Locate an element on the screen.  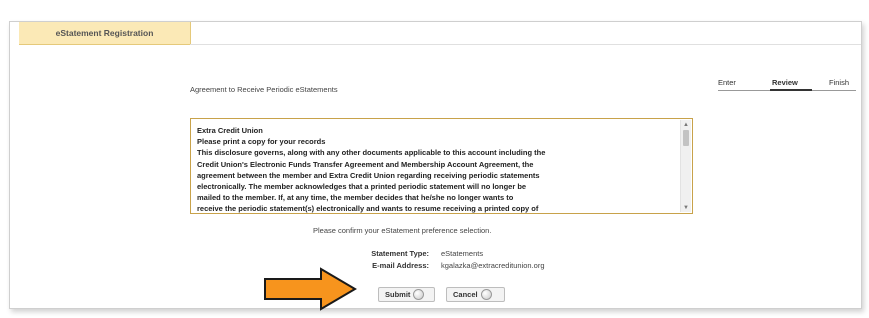
agreement-scrollbar: ▲ ▼ is located at coordinates (685, 166).